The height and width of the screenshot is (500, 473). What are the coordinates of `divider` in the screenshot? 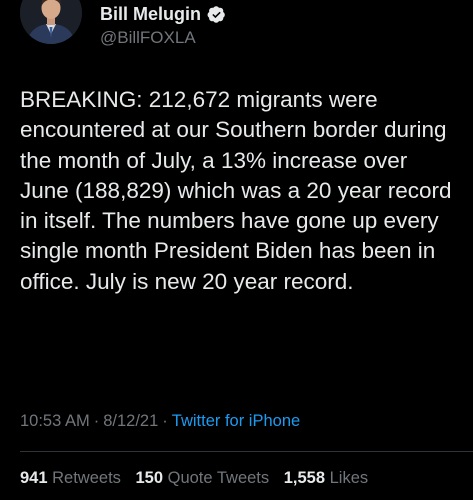 It's located at (246, 451).